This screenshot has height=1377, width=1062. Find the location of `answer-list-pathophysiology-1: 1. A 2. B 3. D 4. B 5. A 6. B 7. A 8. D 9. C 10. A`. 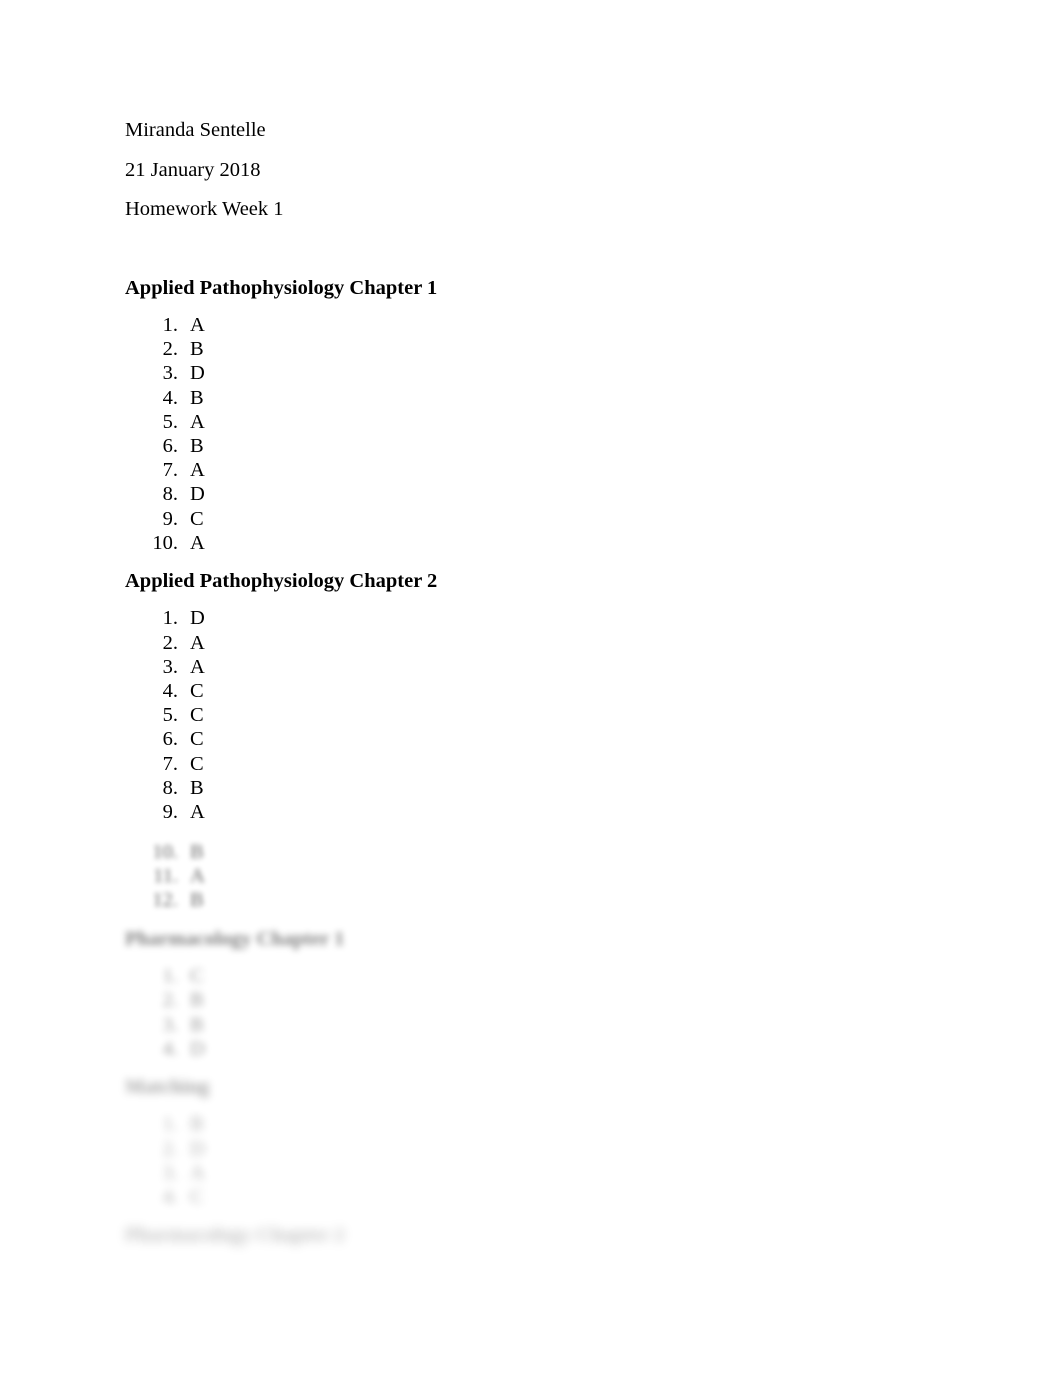

answer-list-pathophysiology-1: 1. A 2. B 3. D 4. B 5. A 6. B 7. A 8. D 9. C 10. A is located at coordinates (535, 434).